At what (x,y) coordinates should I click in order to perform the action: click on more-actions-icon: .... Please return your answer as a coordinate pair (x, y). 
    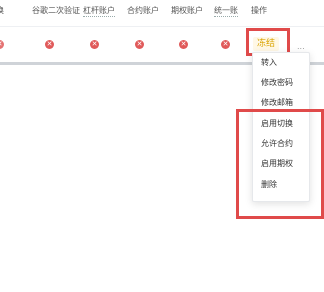
    Looking at the image, I should click on (301, 46).